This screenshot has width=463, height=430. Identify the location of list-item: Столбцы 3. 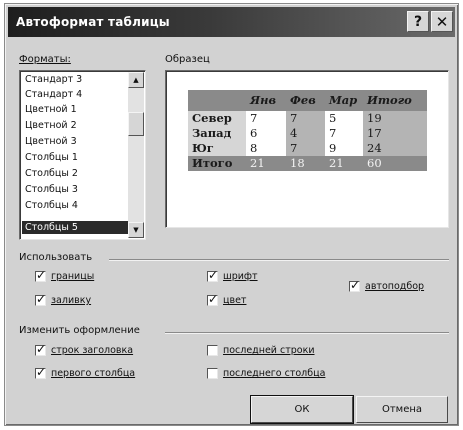
(76, 189).